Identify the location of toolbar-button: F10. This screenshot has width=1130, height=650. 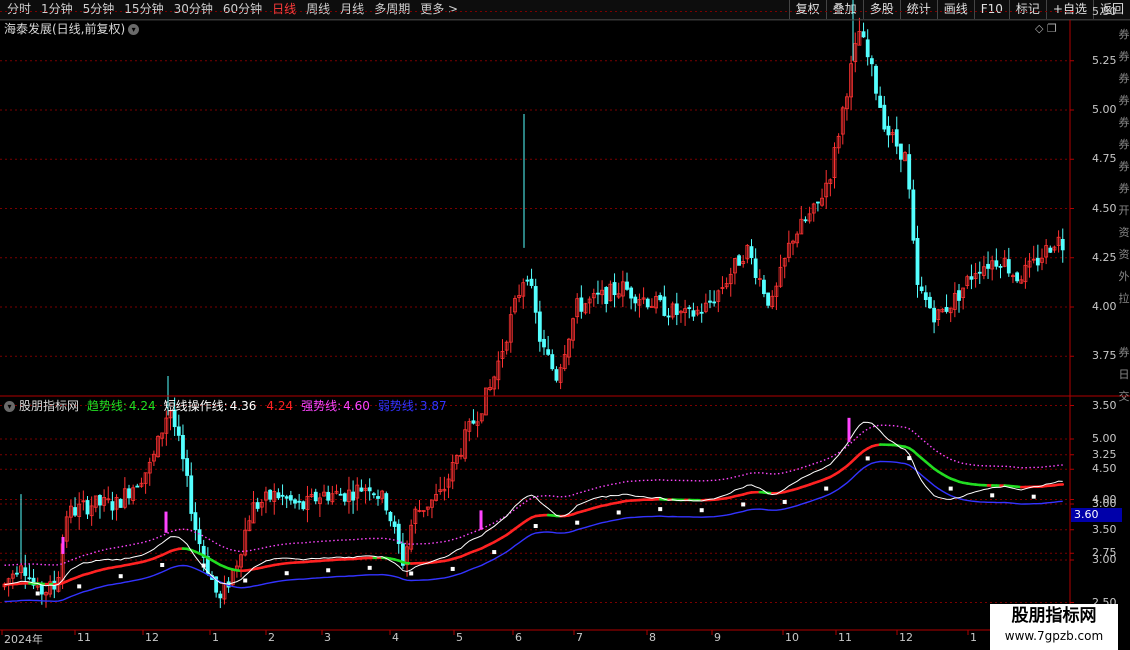
(991, 9).